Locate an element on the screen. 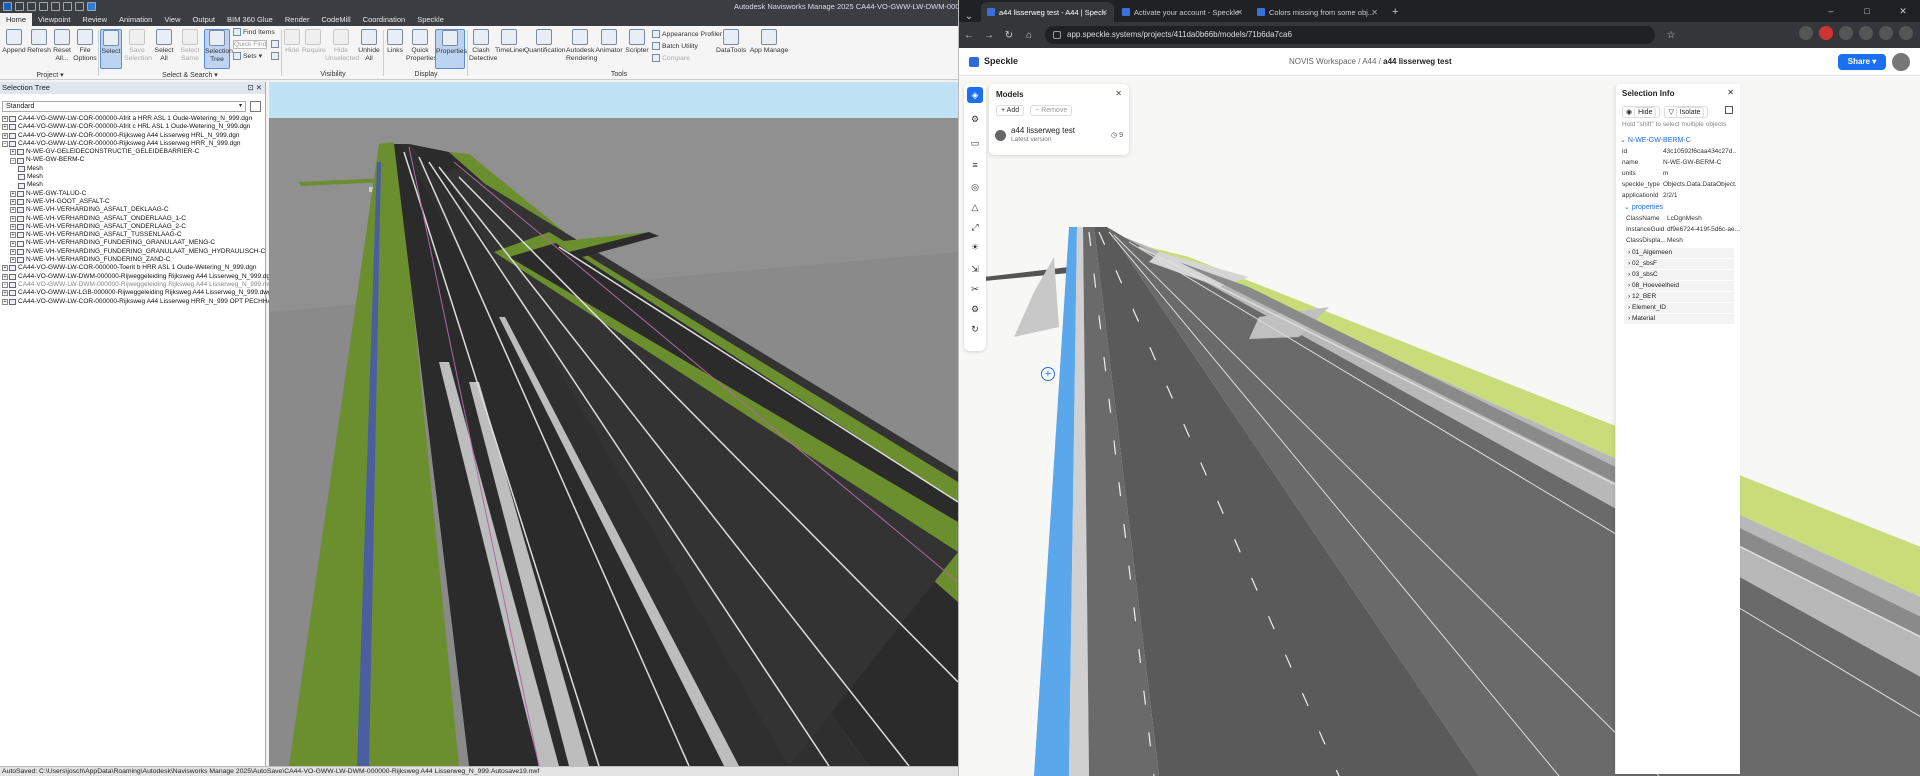 The width and height of the screenshot is (1920, 776). tree-options-icon is located at coordinates (255, 106).